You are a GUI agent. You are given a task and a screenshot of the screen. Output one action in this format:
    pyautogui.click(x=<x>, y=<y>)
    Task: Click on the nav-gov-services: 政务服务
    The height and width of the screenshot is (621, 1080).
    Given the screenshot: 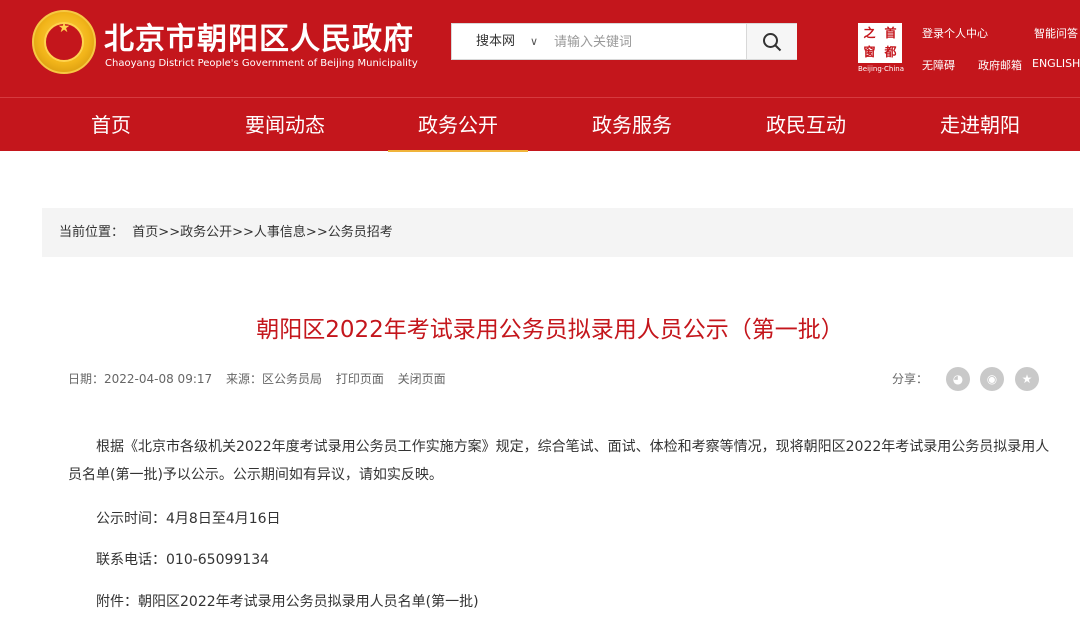 What is the action you would take?
    pyautogui.click(x=632, y=125)
    